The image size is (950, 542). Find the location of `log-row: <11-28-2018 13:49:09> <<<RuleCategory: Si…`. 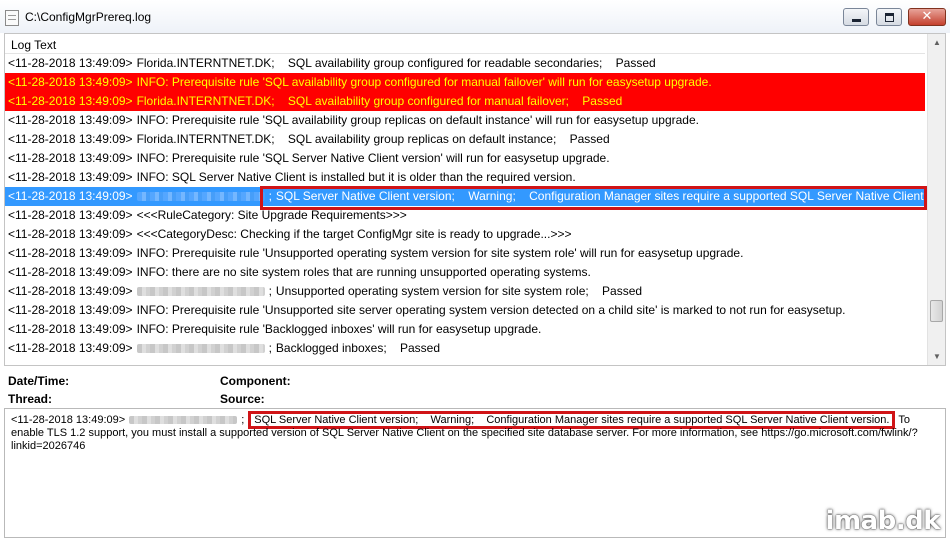

log-row: <11-28-2018 13:49:09> <<<RuleCategory: Si… is located at coordinates (465, 215).